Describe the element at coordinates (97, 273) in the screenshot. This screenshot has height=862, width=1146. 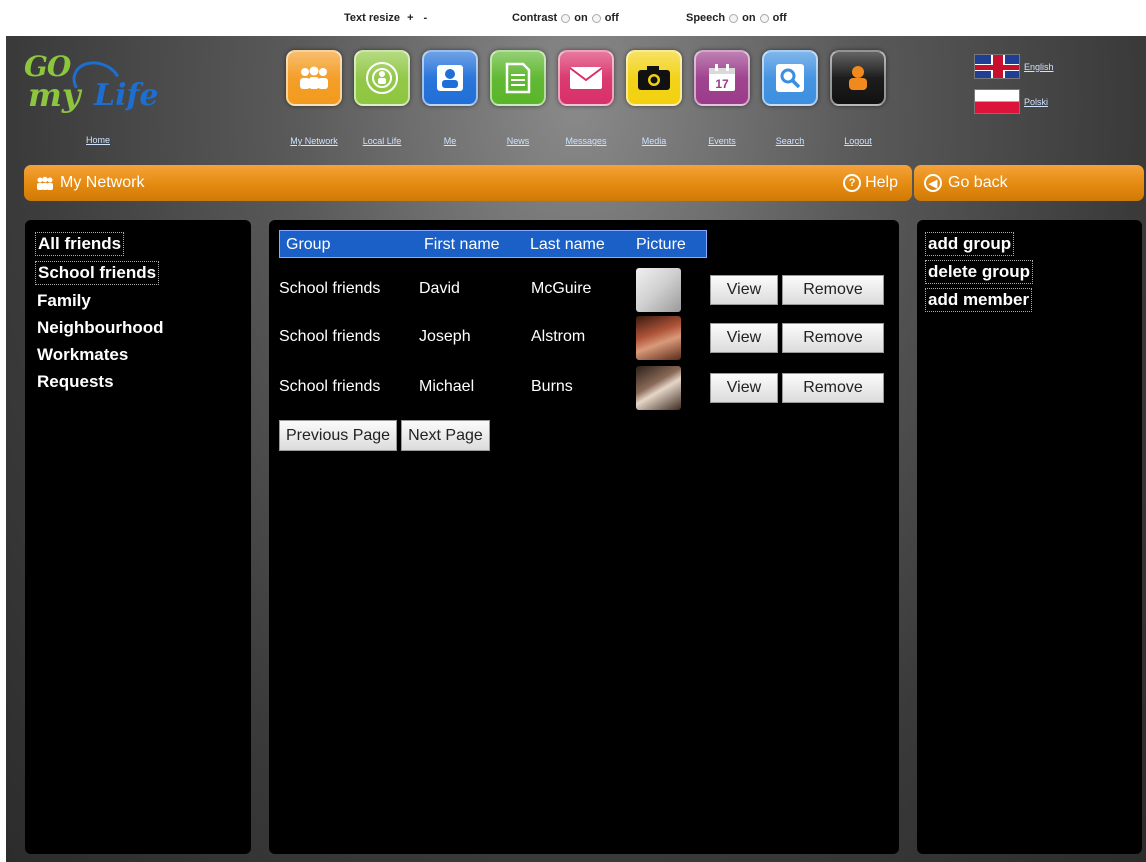
I see `group-school-friends: School friends` at that location.